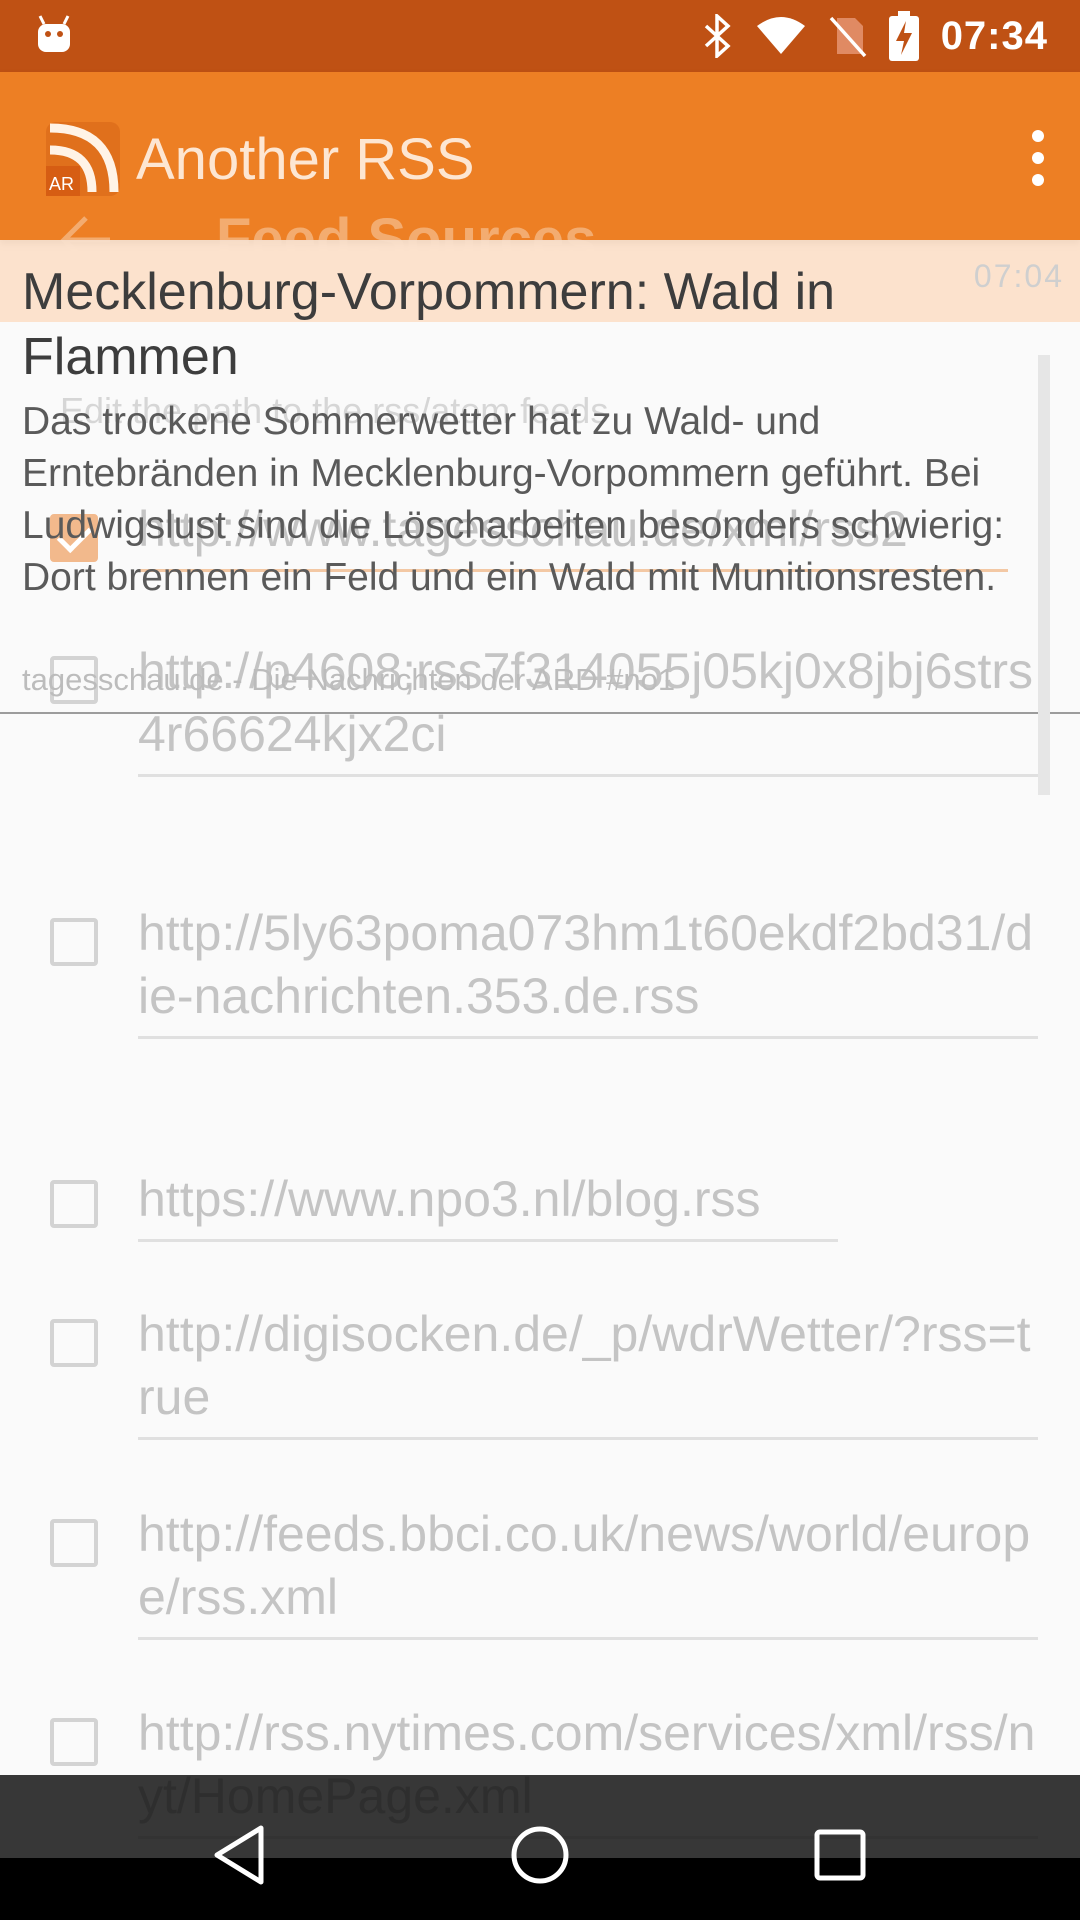  I want to click on no-sim-icon, so click(847, 37).